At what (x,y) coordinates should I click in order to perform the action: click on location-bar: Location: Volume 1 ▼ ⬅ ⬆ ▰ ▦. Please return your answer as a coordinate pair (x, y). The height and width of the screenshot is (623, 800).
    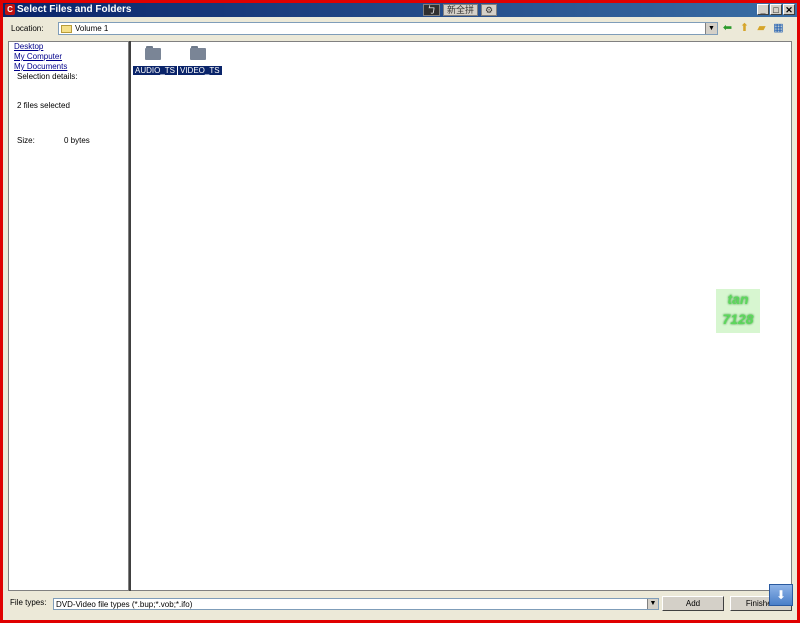
    Looking at the image, I should click on (400, 29).